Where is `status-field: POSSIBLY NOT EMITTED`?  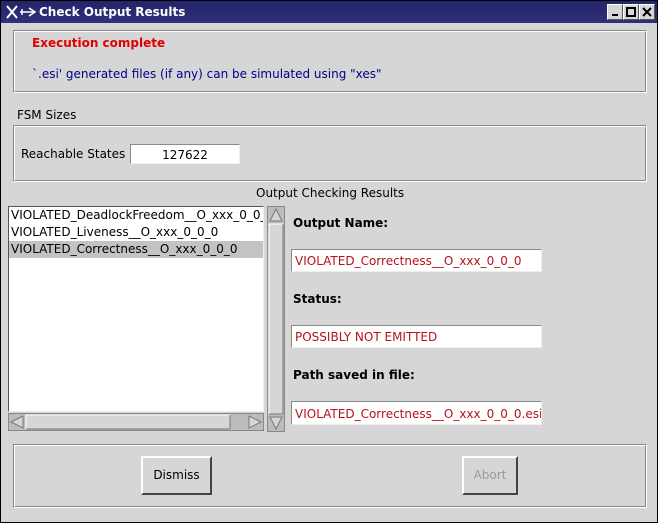 status-field: POSSIBLY NOT EMITTED is located at coordinates (416, 336).